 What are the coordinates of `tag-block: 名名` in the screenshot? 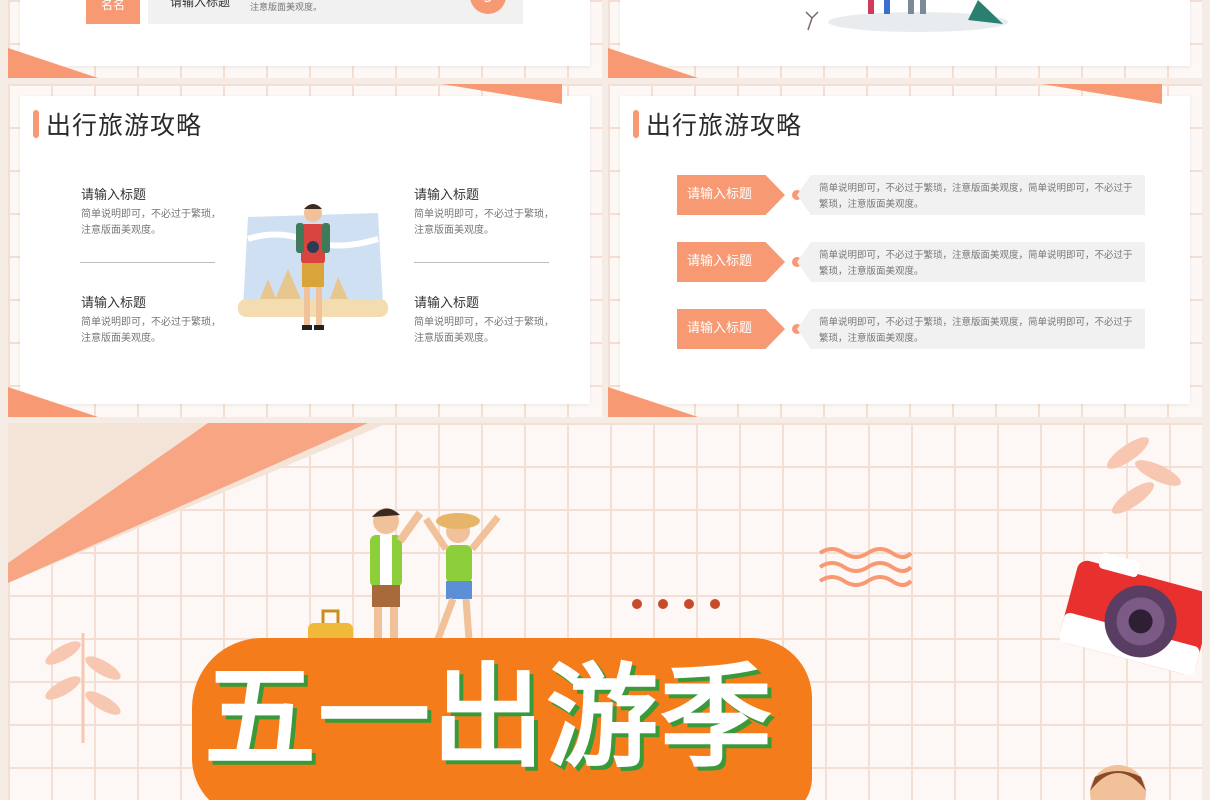 It's located at (113, 12).